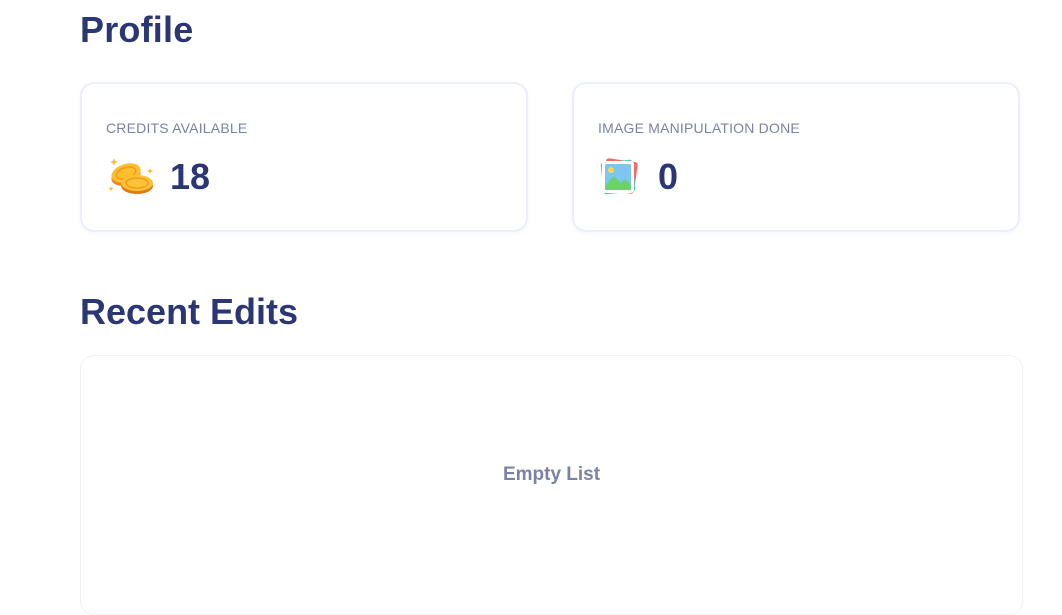 Image resolution: width=1062 pixels, height=615 pixels. What do you see at coordinates (132, 177) in the screenshot?
I see `coins-icon` at bounding box center [132, 177].